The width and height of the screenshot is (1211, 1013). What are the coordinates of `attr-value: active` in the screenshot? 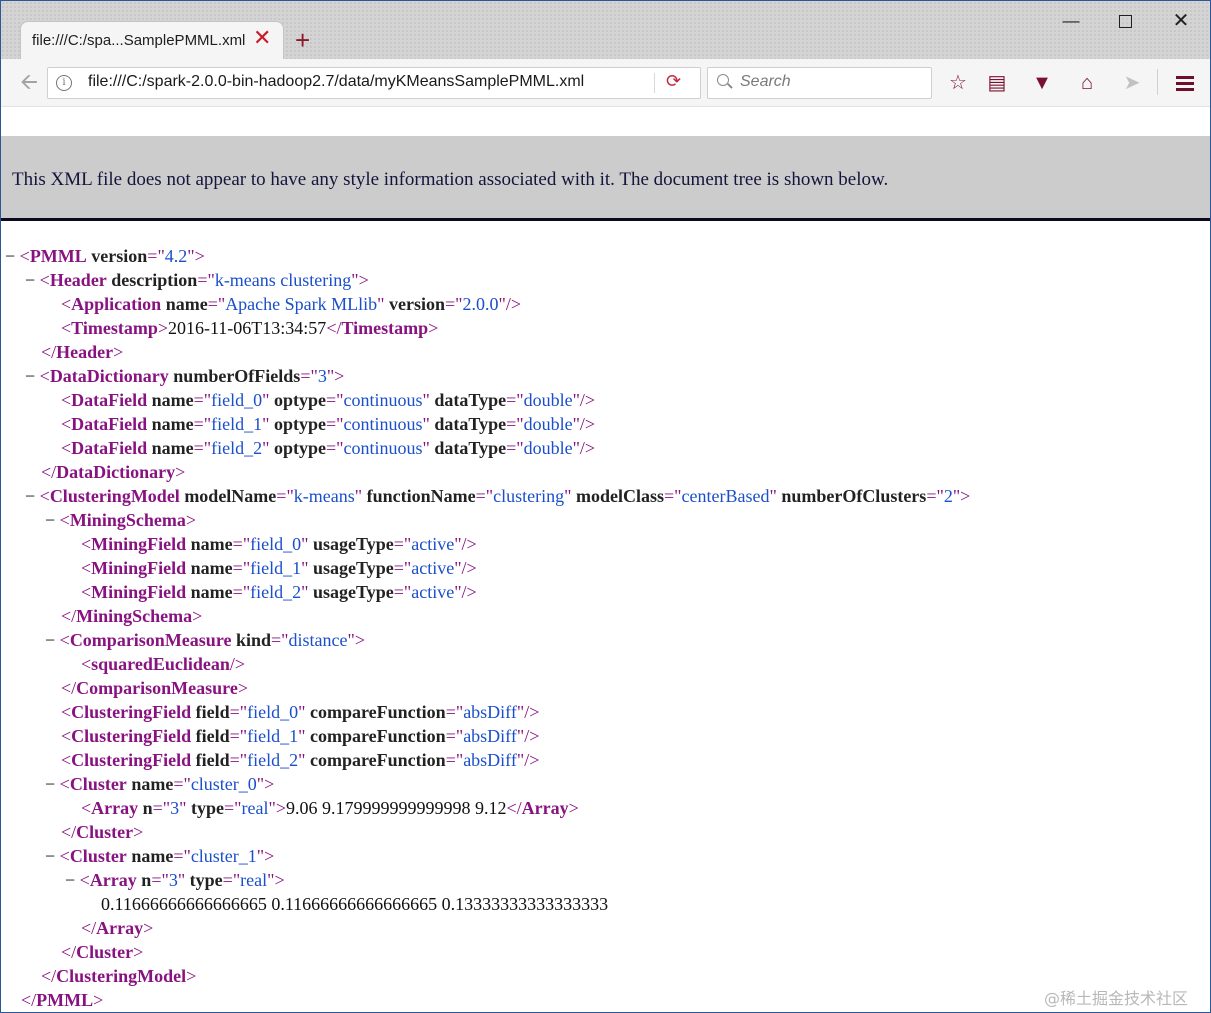 It's located at (433, 544).